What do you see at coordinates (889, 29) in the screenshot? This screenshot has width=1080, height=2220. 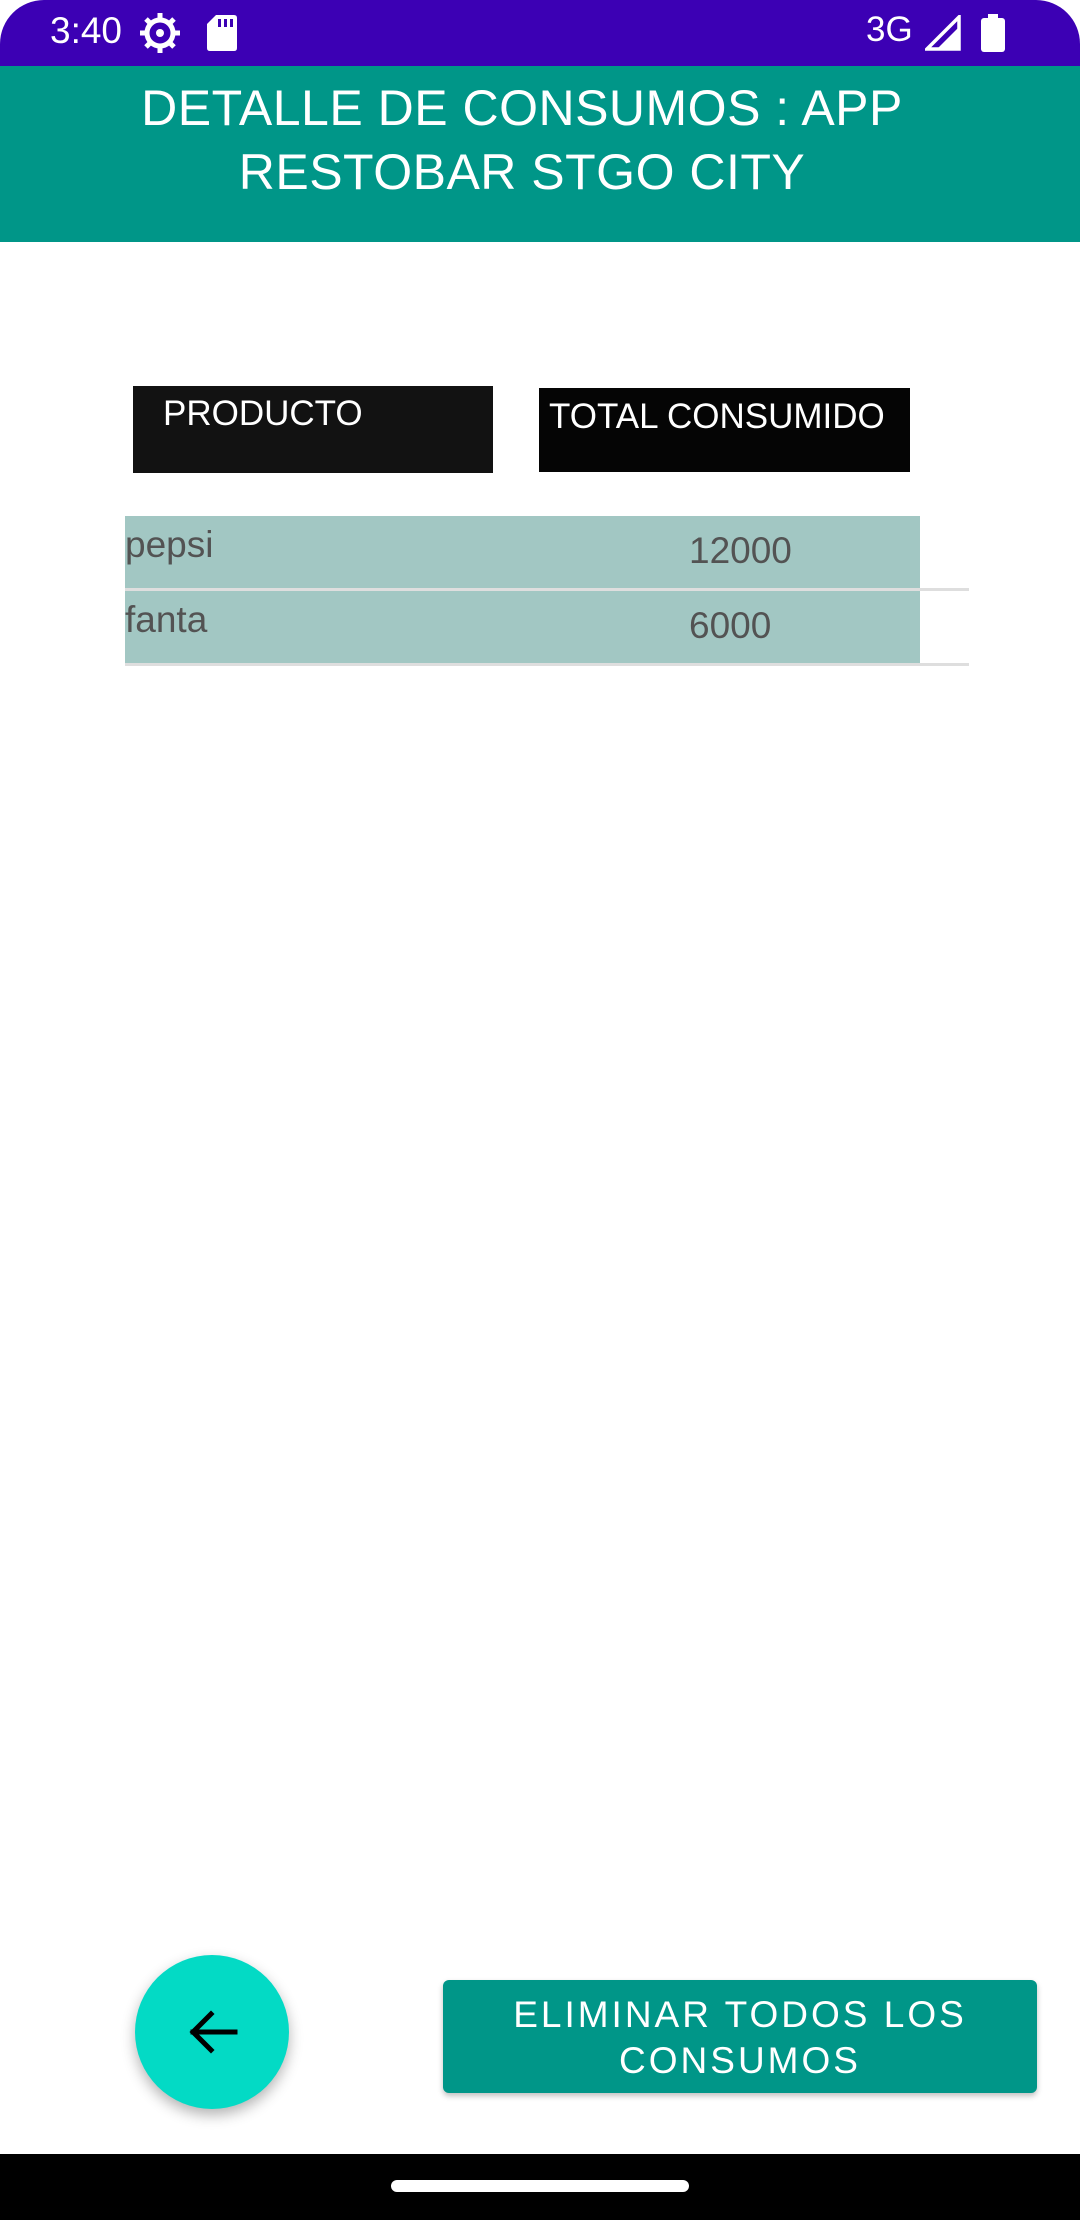 I see `network-type: 3G` at bounding box center [889, 29].